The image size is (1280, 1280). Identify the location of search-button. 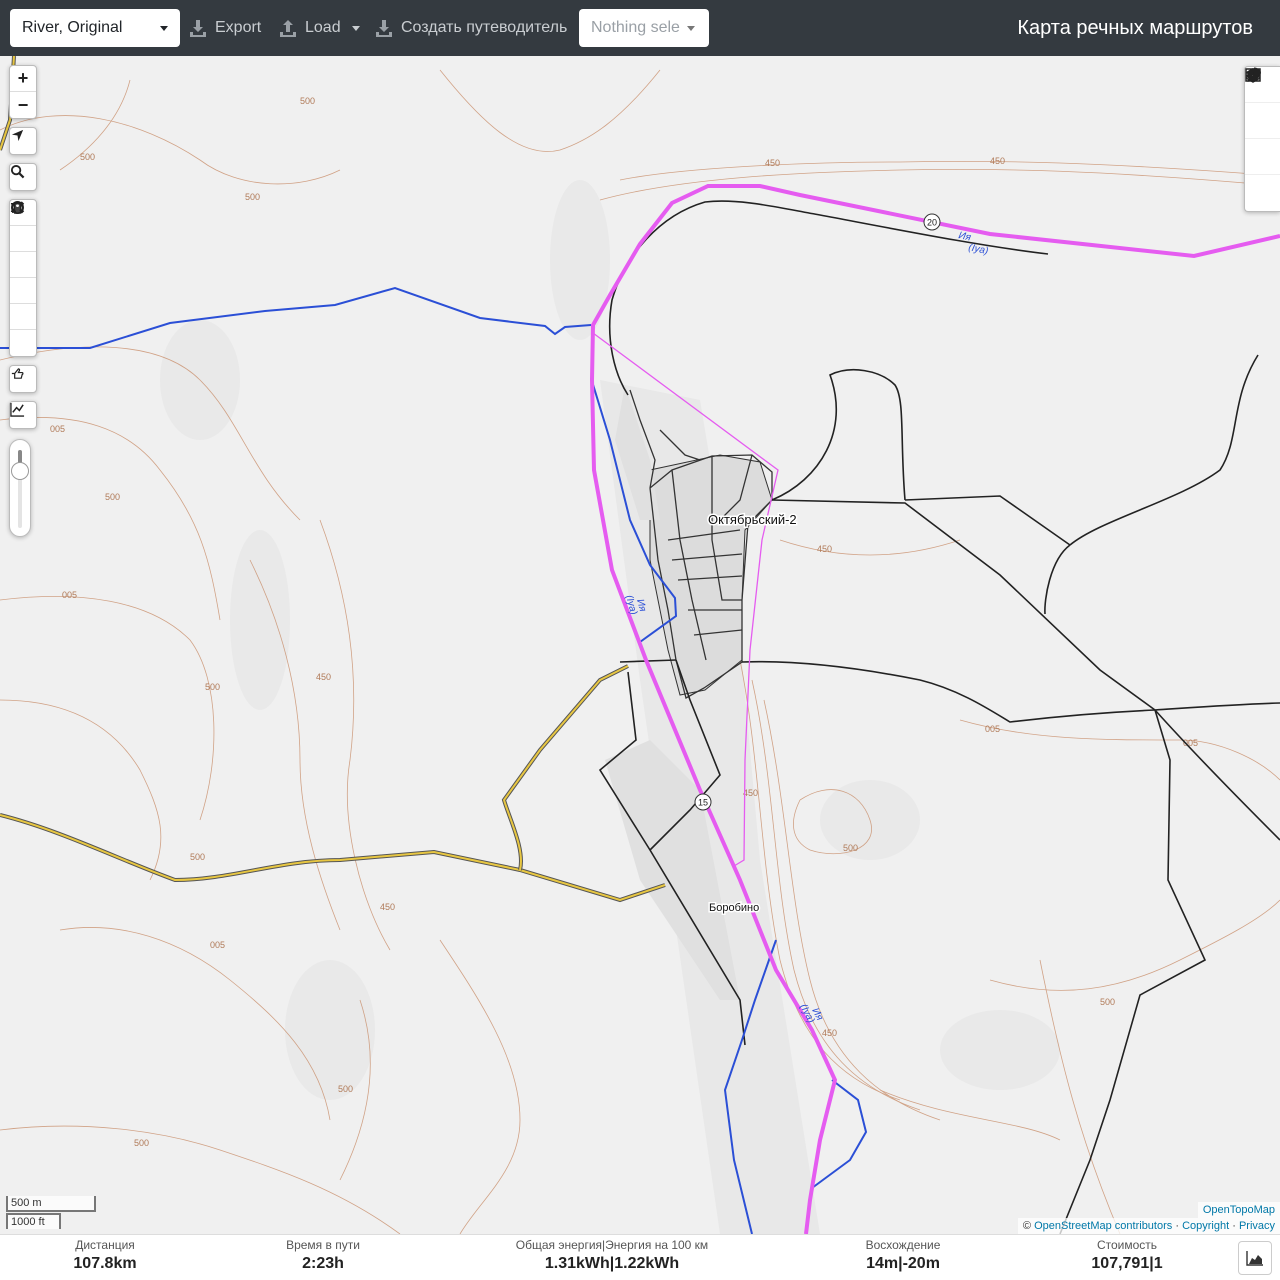
(23, 177).